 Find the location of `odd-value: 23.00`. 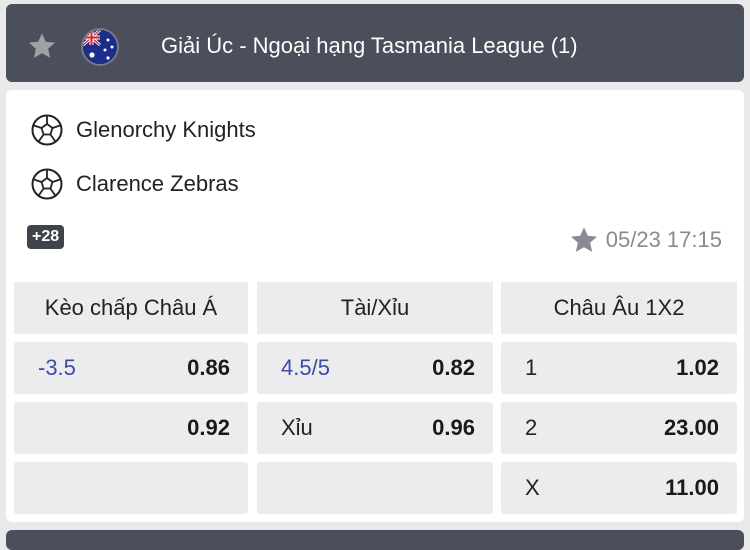

odd-value: 23.00 is located at coordinates (691, 427).